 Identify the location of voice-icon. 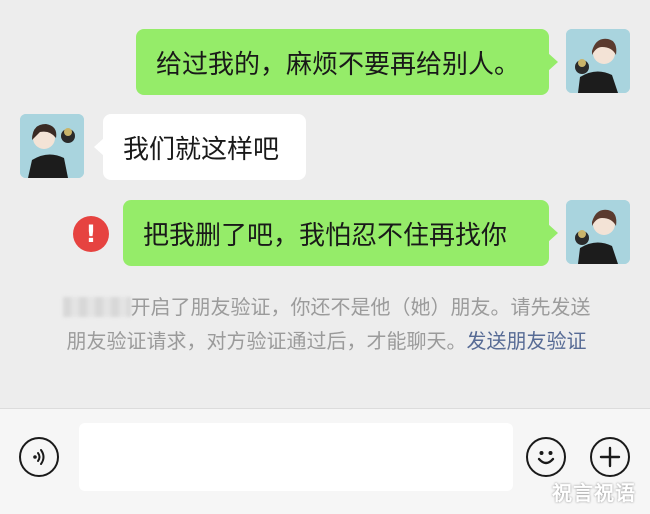
(39, 457).